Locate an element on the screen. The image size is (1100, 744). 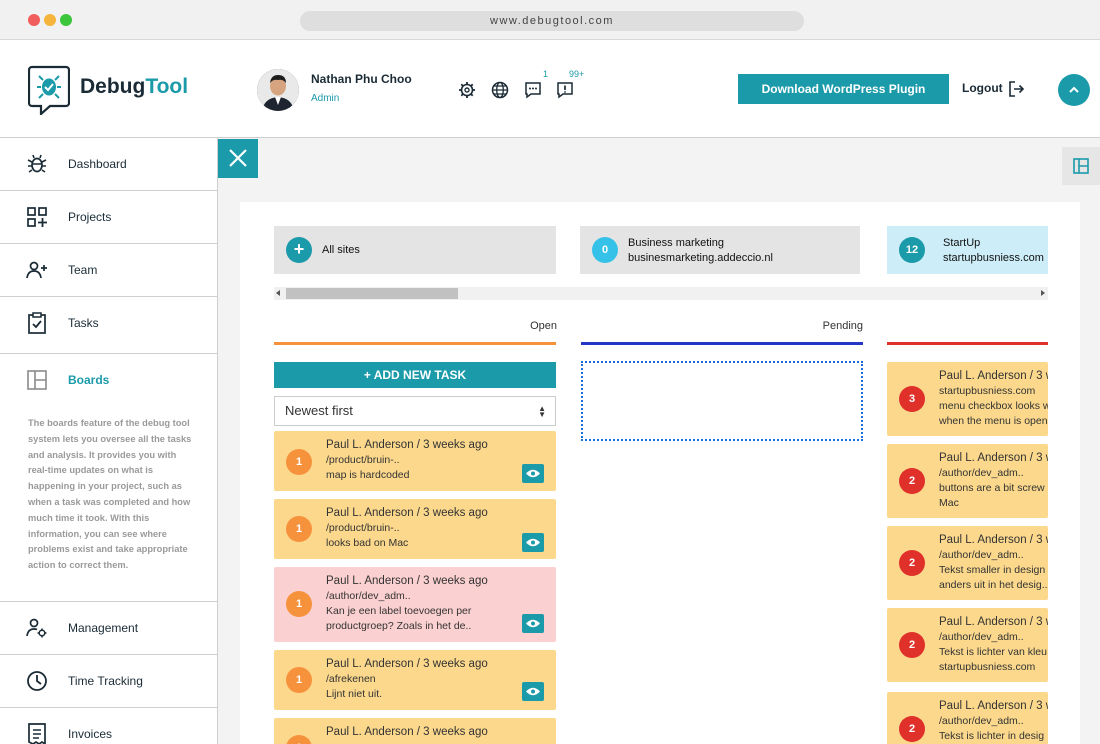
task-text: Kan je een label toevoegen per is located at coordinates (399, 611).